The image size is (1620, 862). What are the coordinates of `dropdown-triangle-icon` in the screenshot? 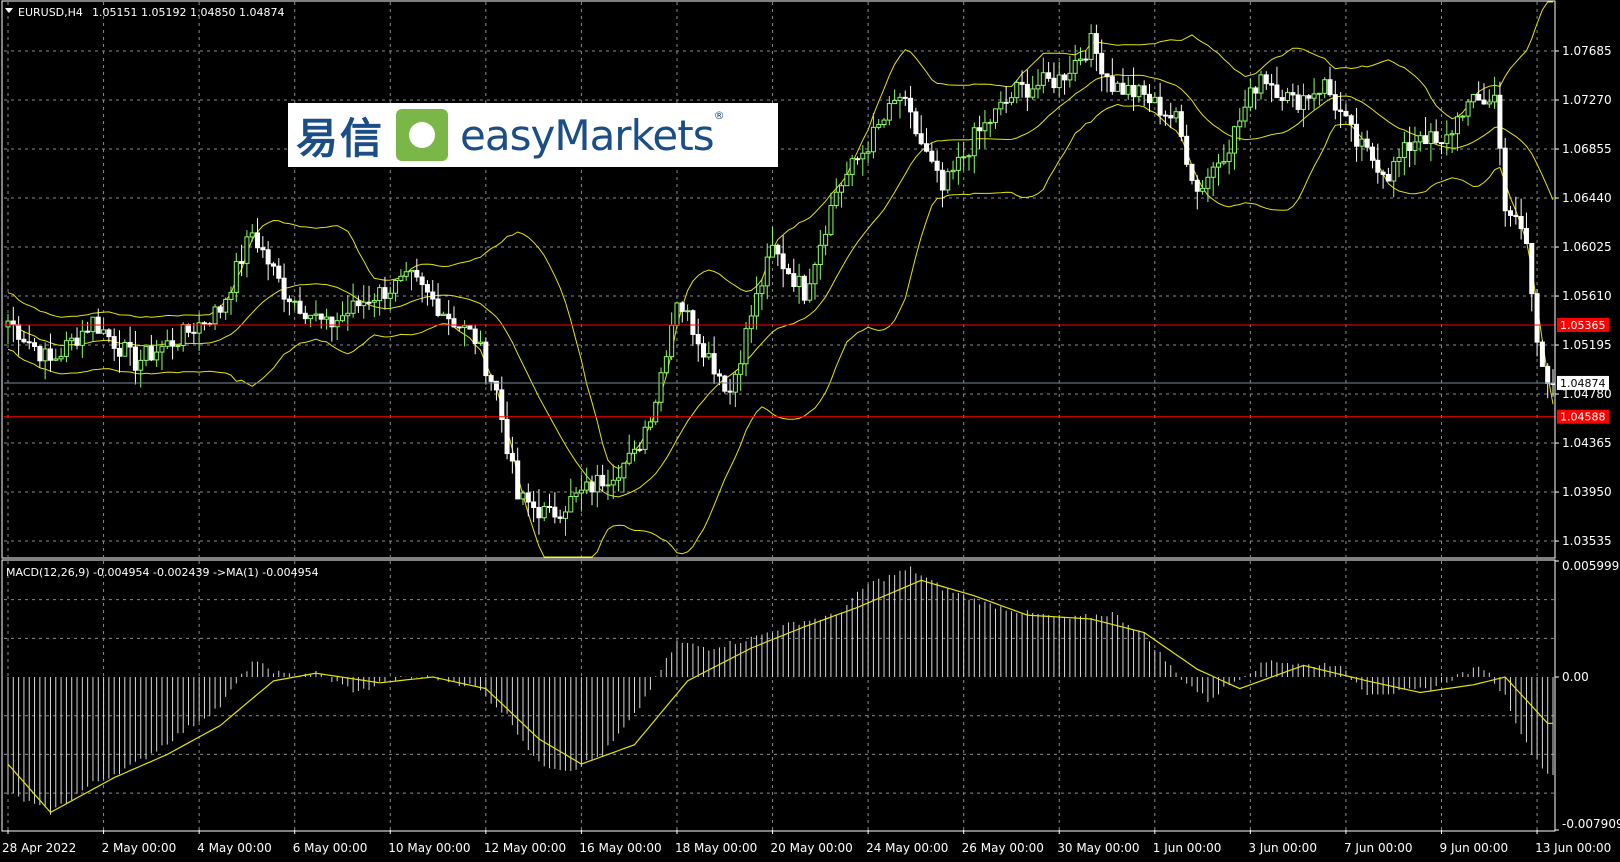 It's located at (9, 10).